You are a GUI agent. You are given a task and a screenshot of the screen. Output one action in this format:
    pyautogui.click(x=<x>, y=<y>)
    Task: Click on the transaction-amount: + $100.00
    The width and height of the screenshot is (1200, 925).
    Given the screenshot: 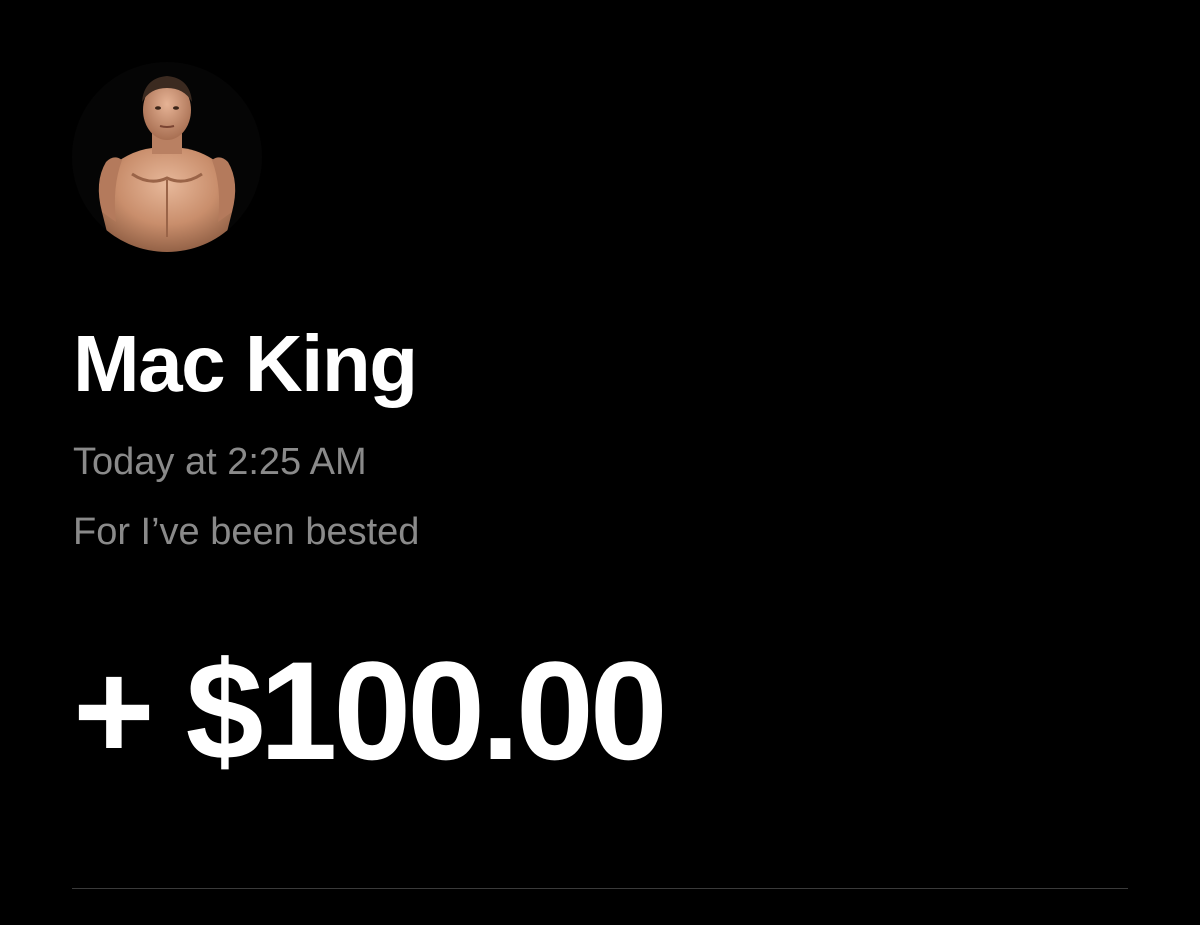 What is the action you would take?
    pyautogui.click(x=370, y=710)
    